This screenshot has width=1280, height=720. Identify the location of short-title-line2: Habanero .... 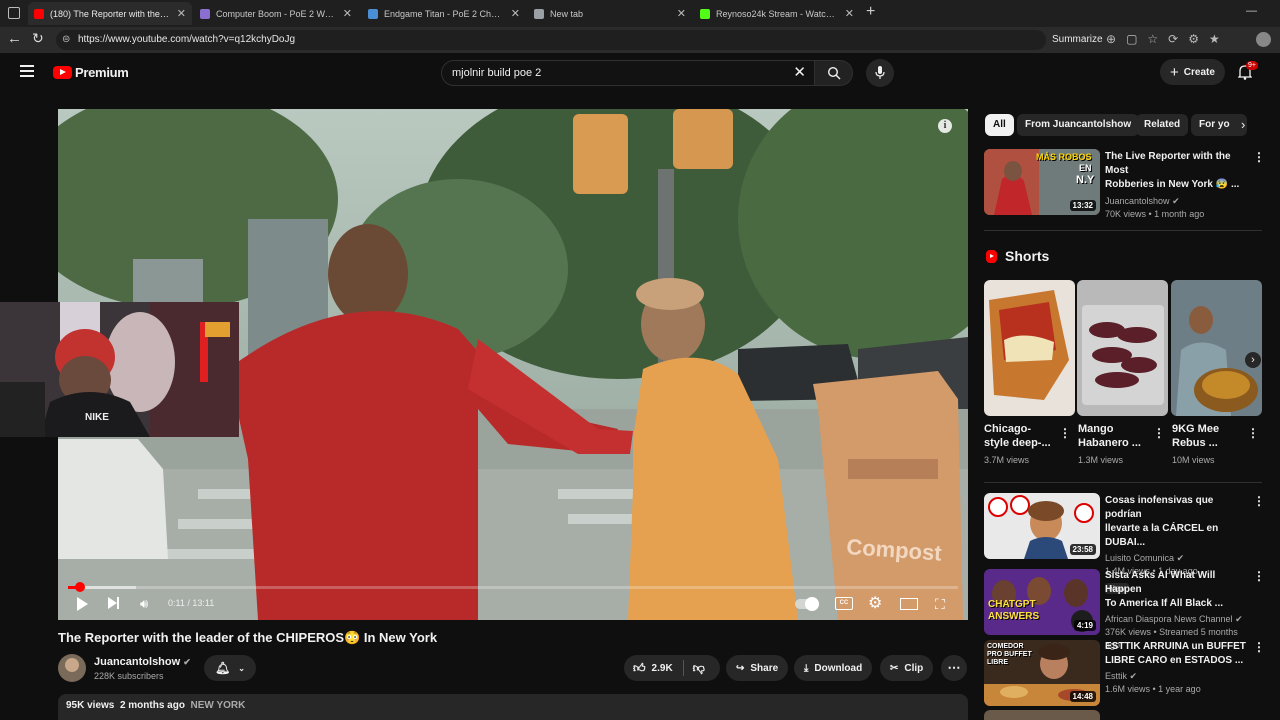
(1109, 443).